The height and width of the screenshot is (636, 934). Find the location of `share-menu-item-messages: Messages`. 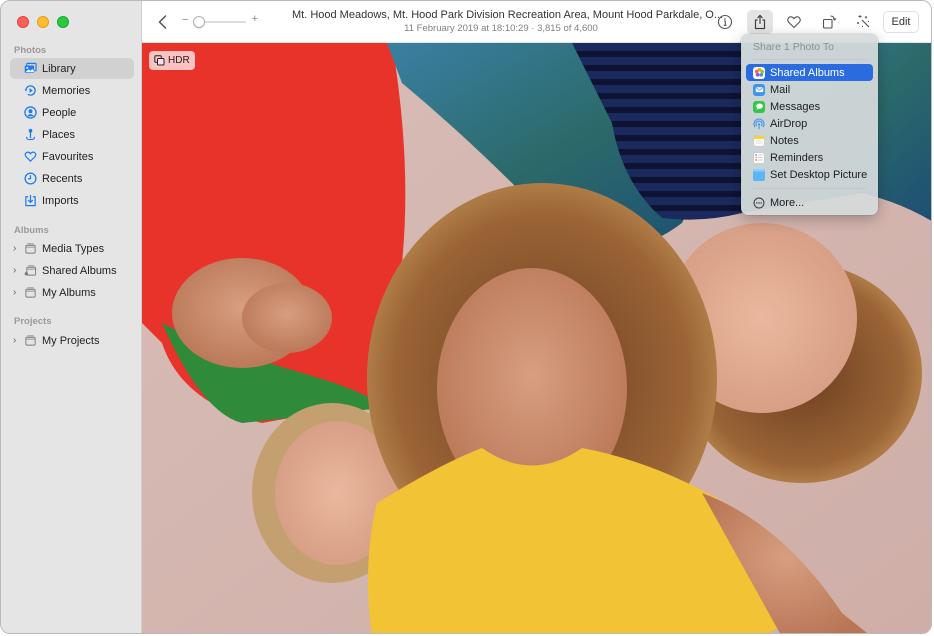

share-menu-item-messages: Messages is located at coordinates (809, 106).